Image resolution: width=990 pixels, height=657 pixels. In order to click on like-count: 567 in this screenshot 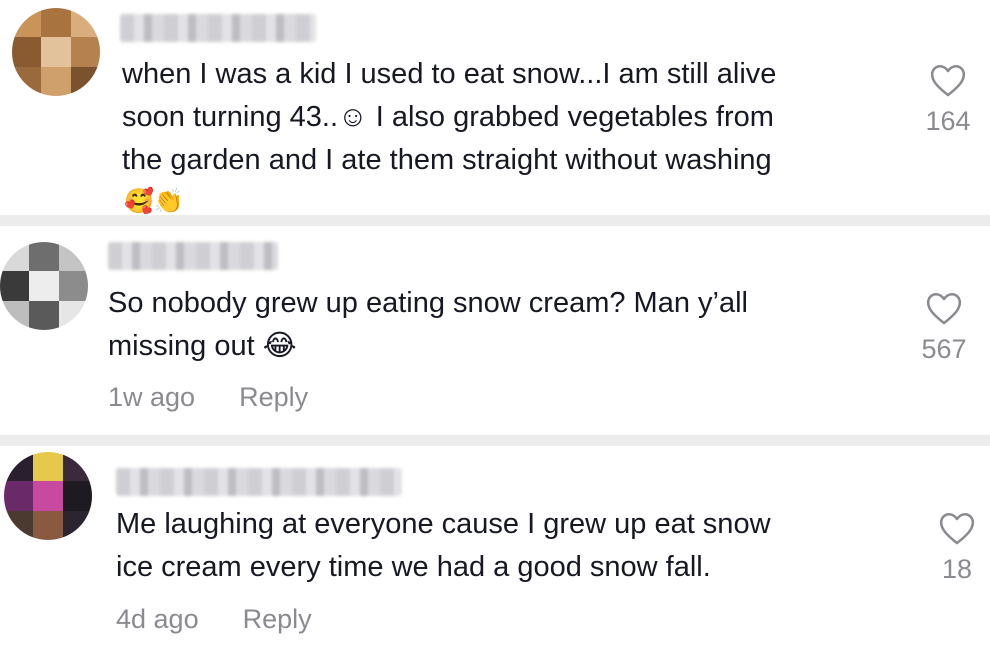, I will do `click(944, 349)`.